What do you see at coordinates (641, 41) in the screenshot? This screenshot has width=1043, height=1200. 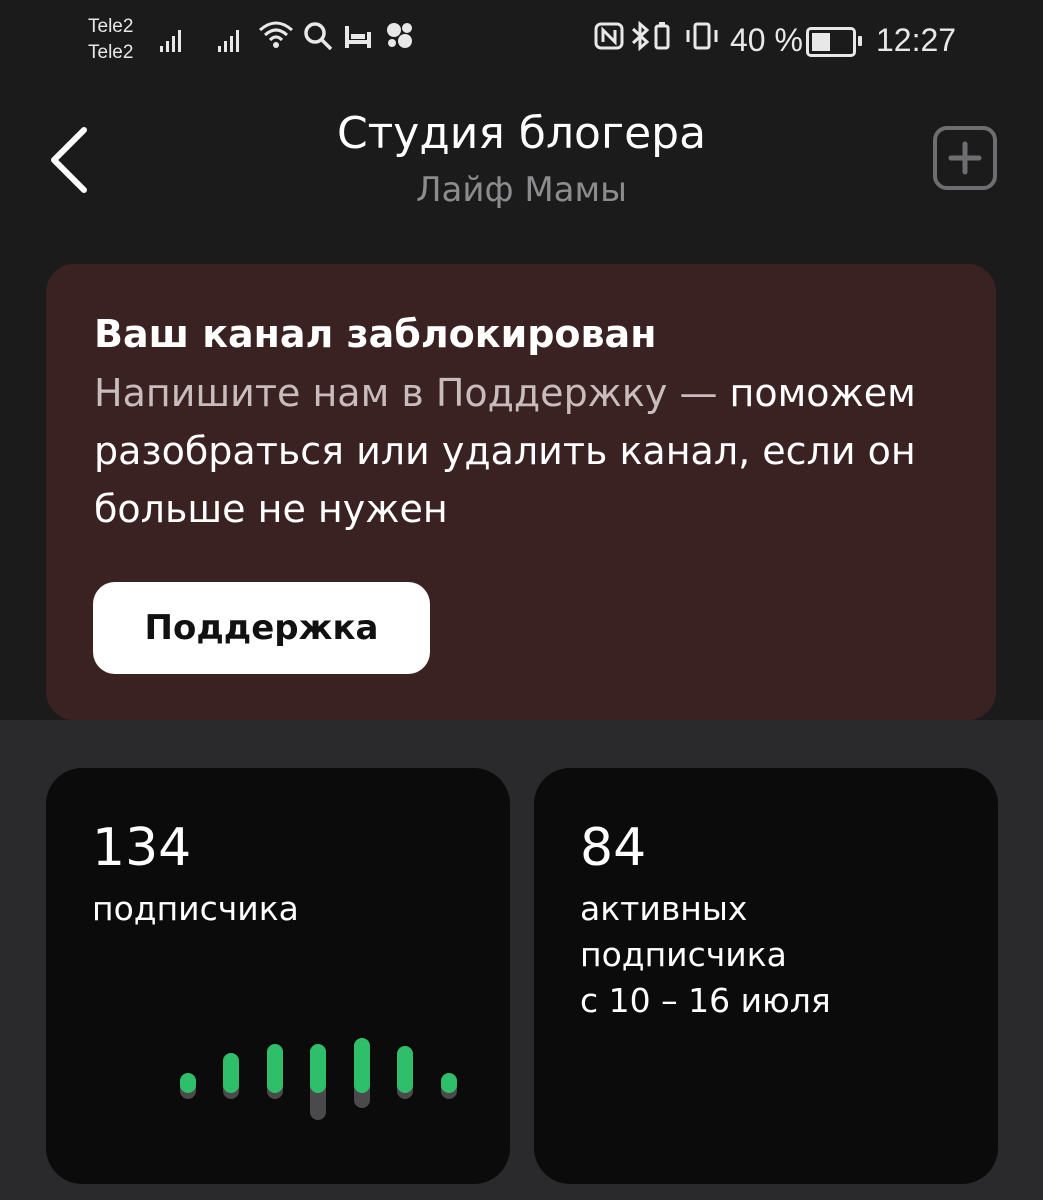 I see `bluetooth-icon` at bounding box center [641, 41].